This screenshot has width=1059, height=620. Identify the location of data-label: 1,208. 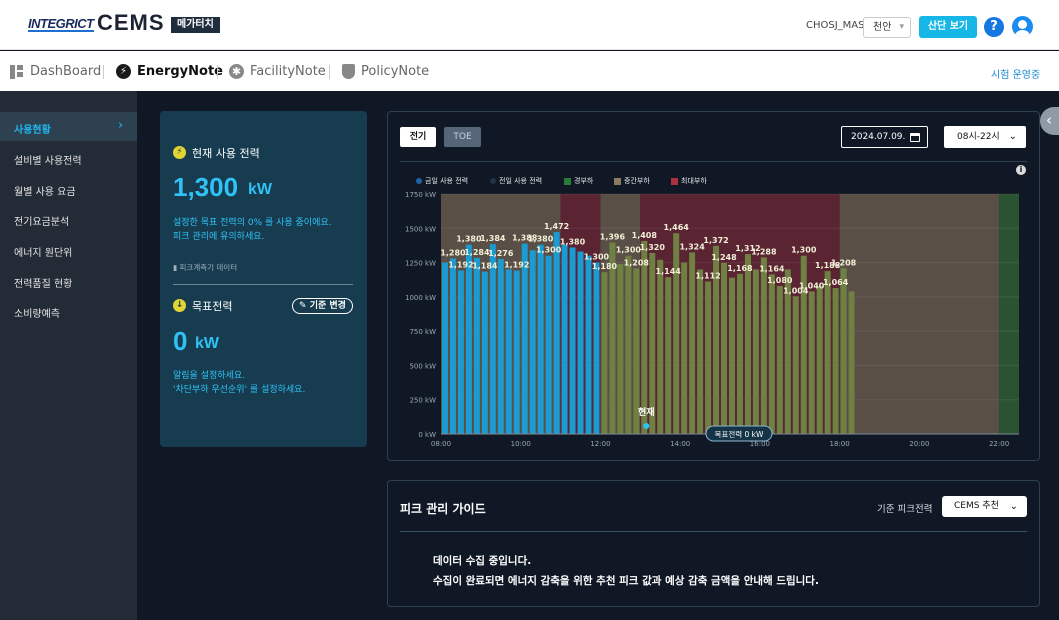
(637, 262).